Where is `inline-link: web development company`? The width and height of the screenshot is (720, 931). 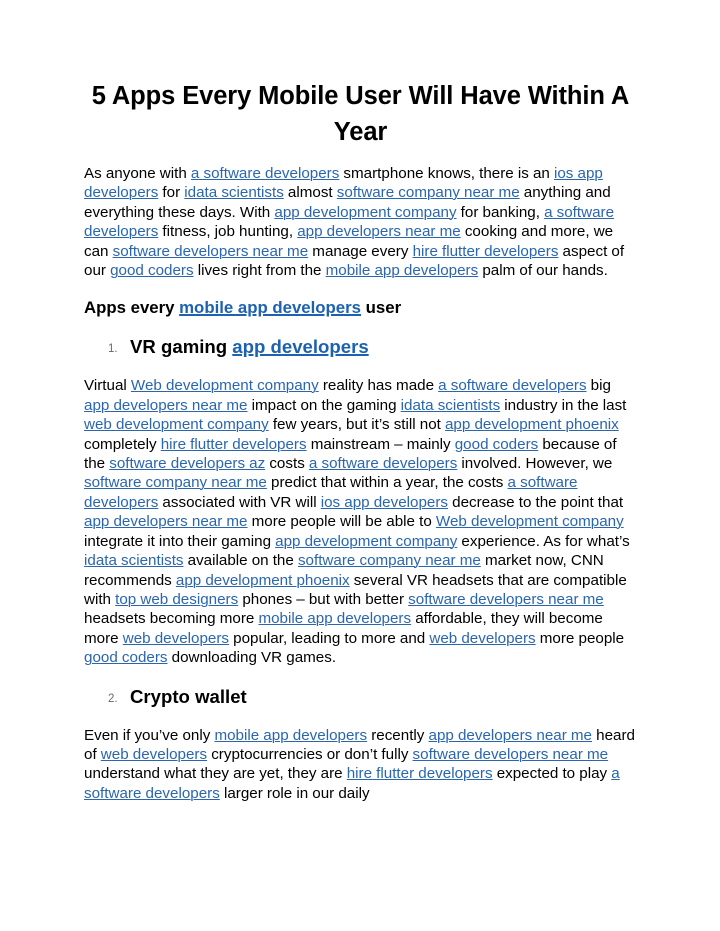
inline-link: web development company is located at coordinates (176, 424).